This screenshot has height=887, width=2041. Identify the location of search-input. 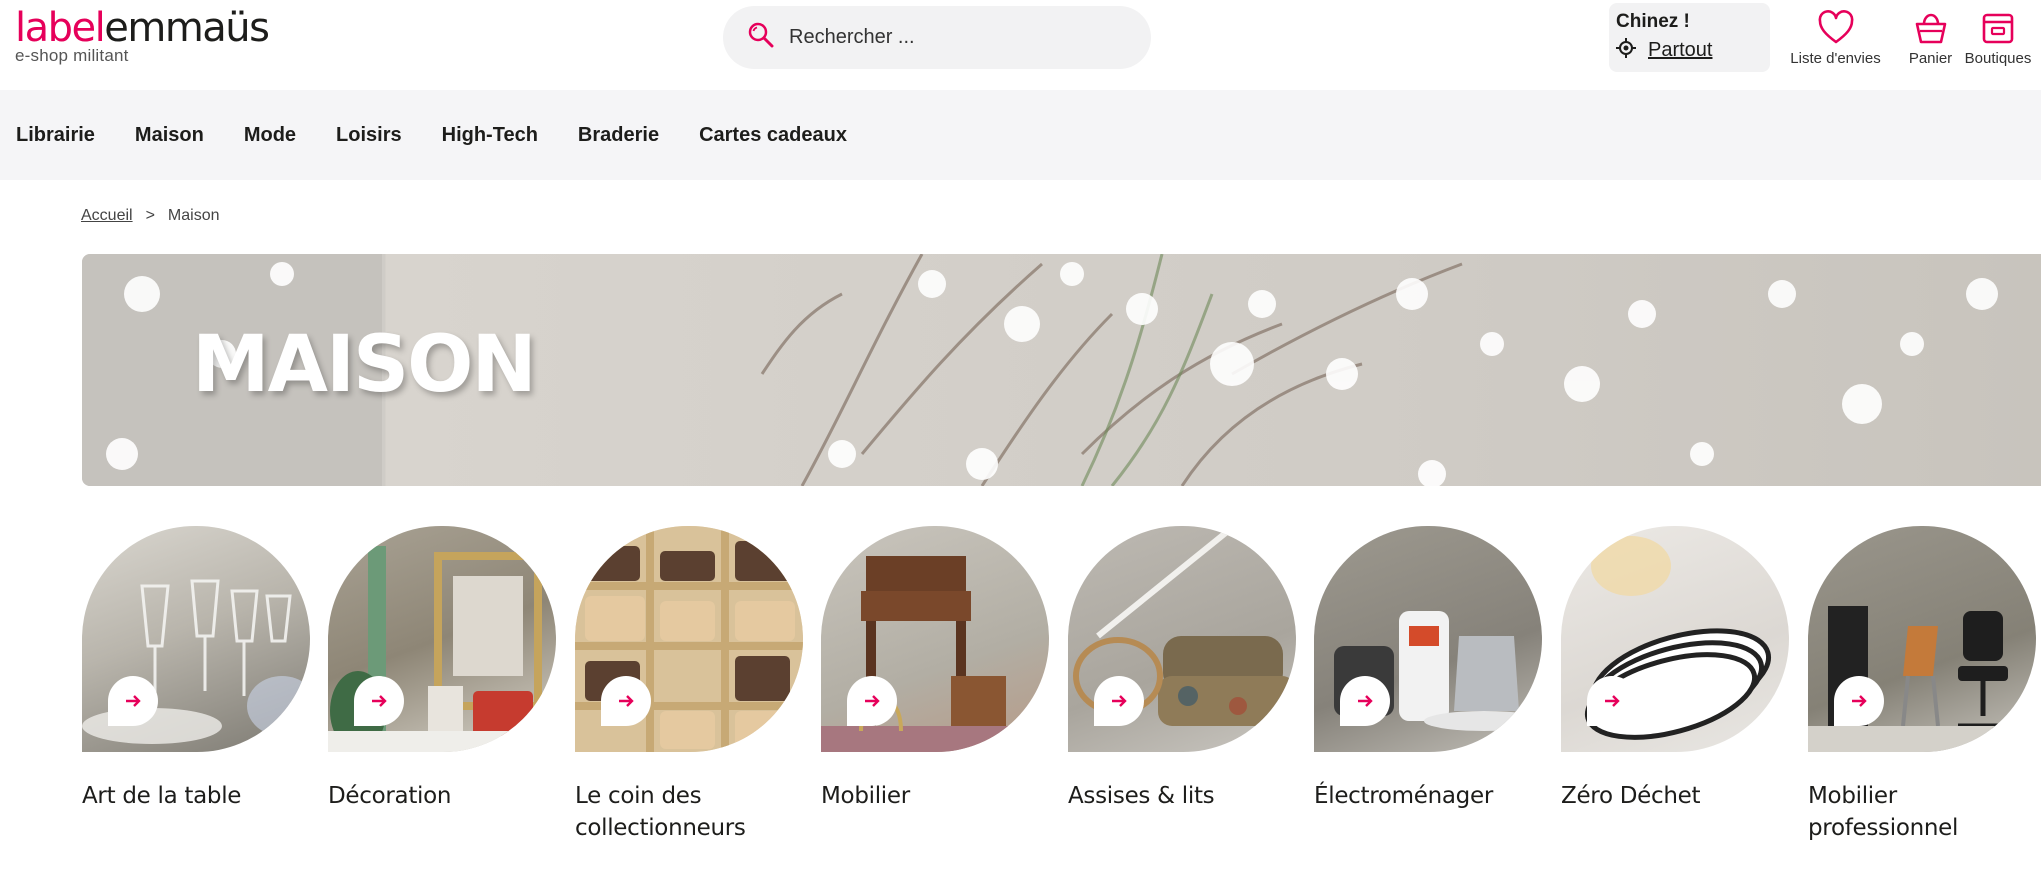
(949, 37).